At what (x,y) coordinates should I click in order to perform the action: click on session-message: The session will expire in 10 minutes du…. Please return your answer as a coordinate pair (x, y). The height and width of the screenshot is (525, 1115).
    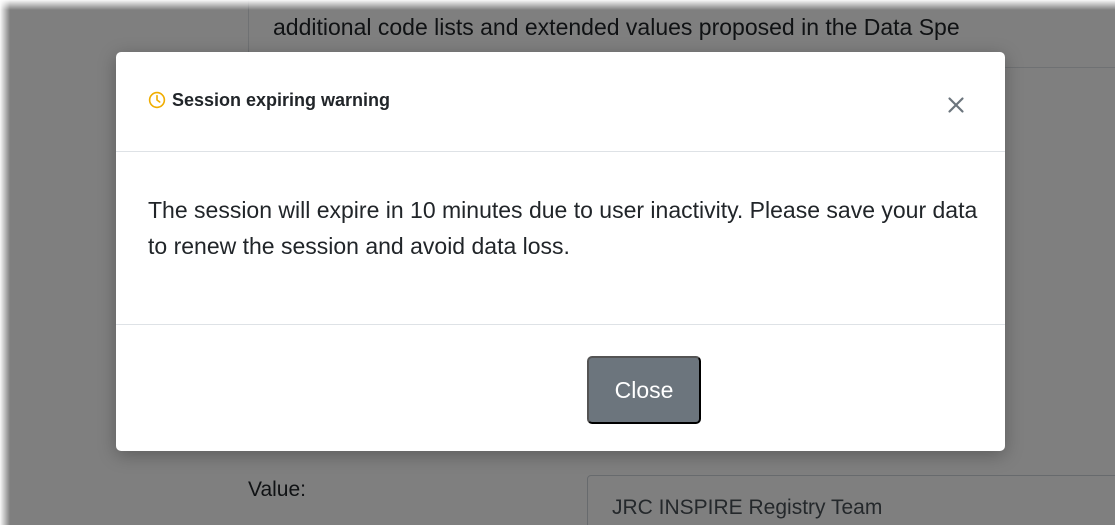
    Looking at the image, I should click on (563, 228).